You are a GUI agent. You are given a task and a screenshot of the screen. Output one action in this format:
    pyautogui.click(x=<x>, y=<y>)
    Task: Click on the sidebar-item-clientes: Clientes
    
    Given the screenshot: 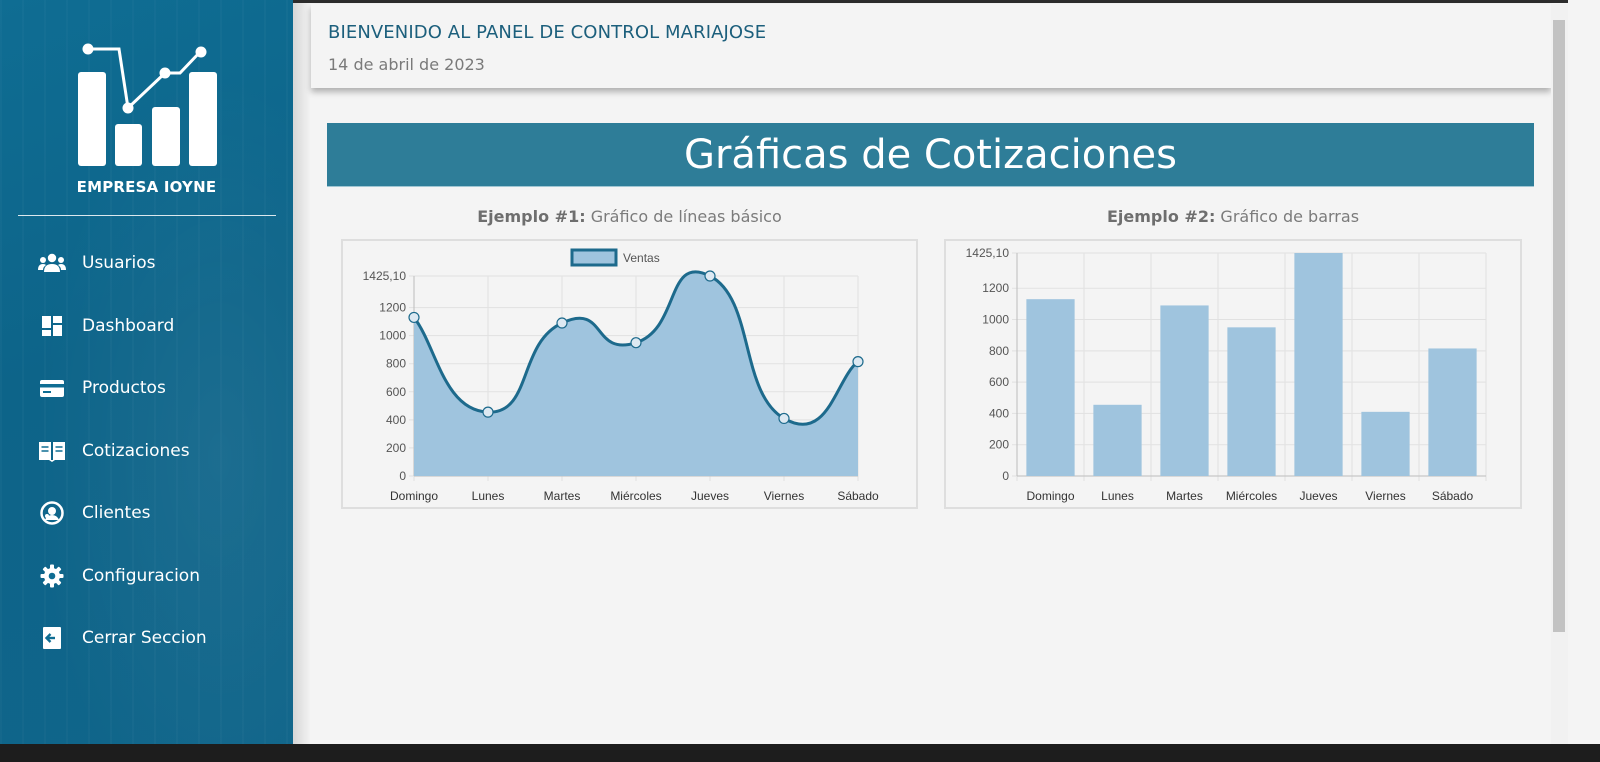 What is the action you would take?
    pyautogui.click(x=146, y=513)
    